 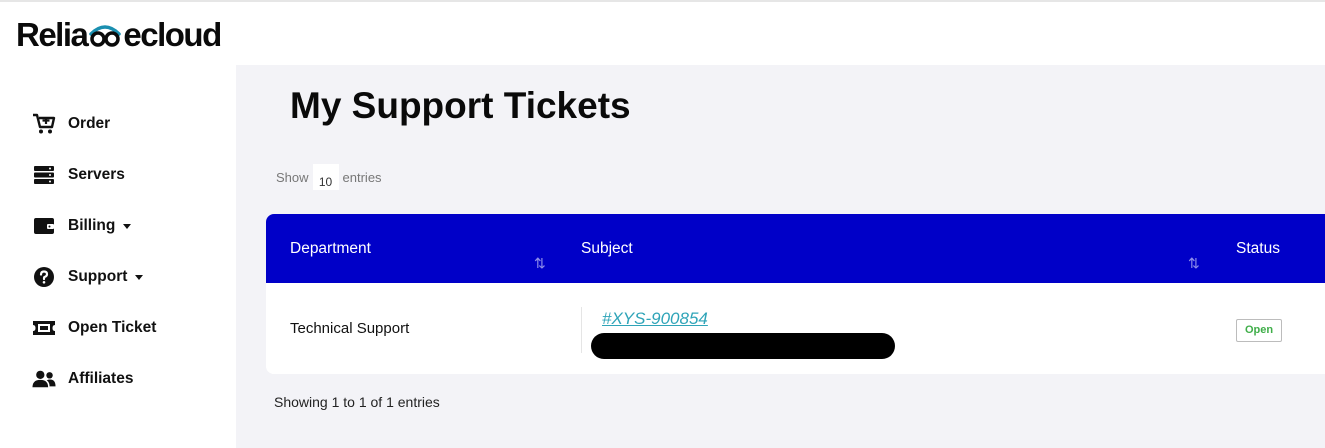 What do you see at coordinates (105, 35) in the screenshot?
I see `logo-mark-icon` at bounding box center [105, 35].